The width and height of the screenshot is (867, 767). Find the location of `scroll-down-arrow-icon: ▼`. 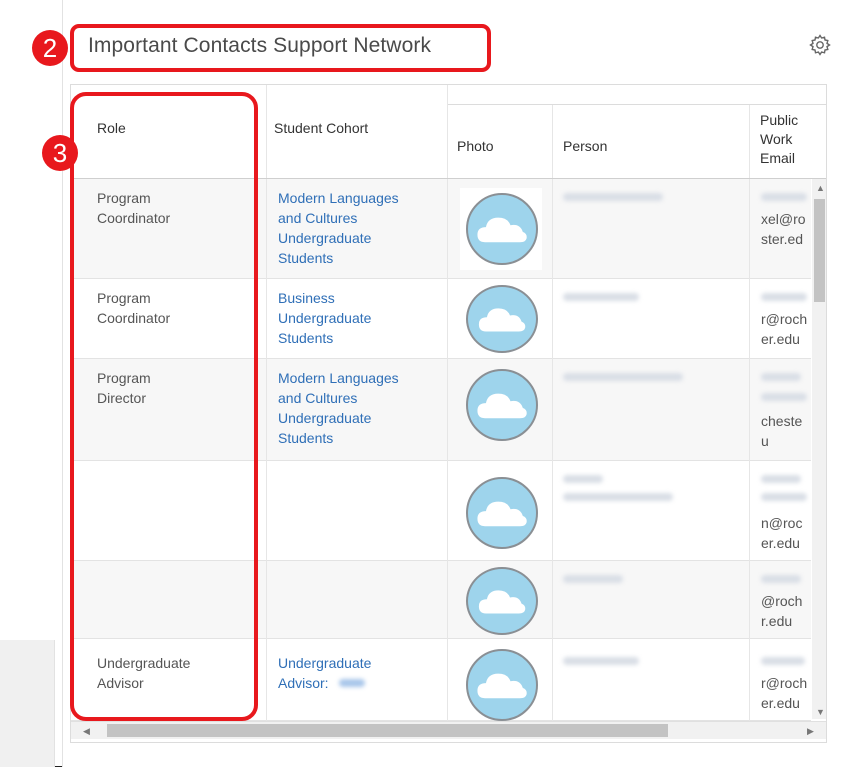

scroll-down-arrow-icon: ▼ is located at coordinates (820, 712).